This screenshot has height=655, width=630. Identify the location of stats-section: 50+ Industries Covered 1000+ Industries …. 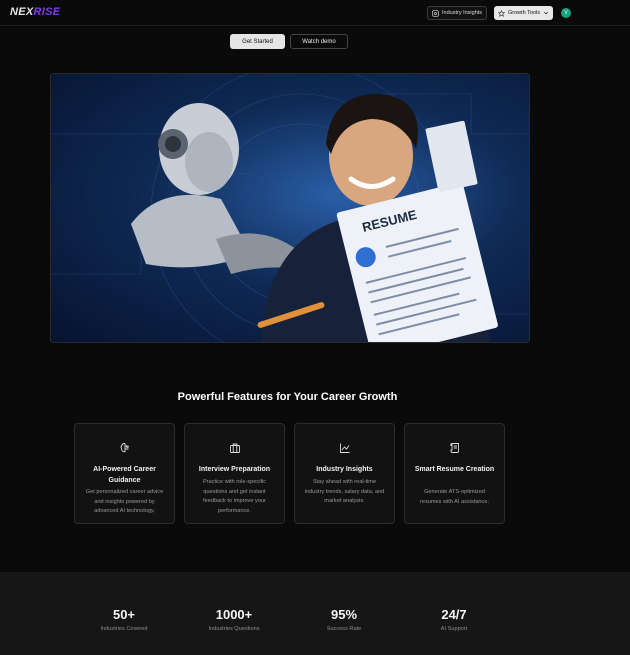
(315, 613).